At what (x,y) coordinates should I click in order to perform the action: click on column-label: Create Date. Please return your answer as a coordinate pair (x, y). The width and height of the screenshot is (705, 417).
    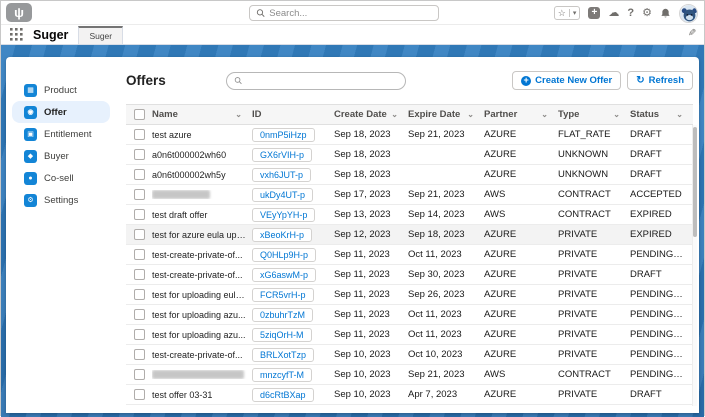
    Looking at the image, I should click on (360, 114).